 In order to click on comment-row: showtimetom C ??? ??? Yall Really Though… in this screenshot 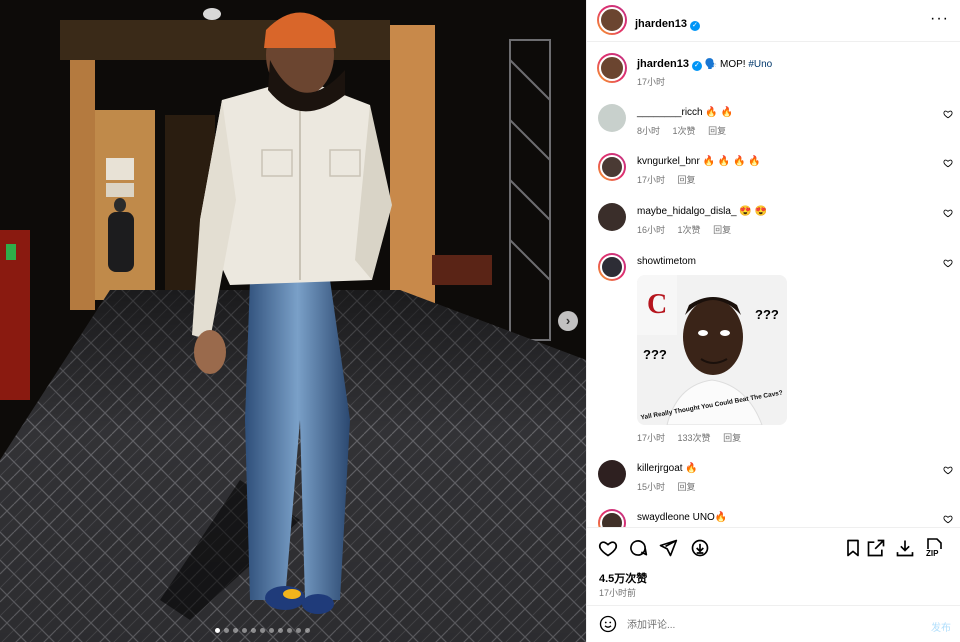, I will do `click(773, 350)`.